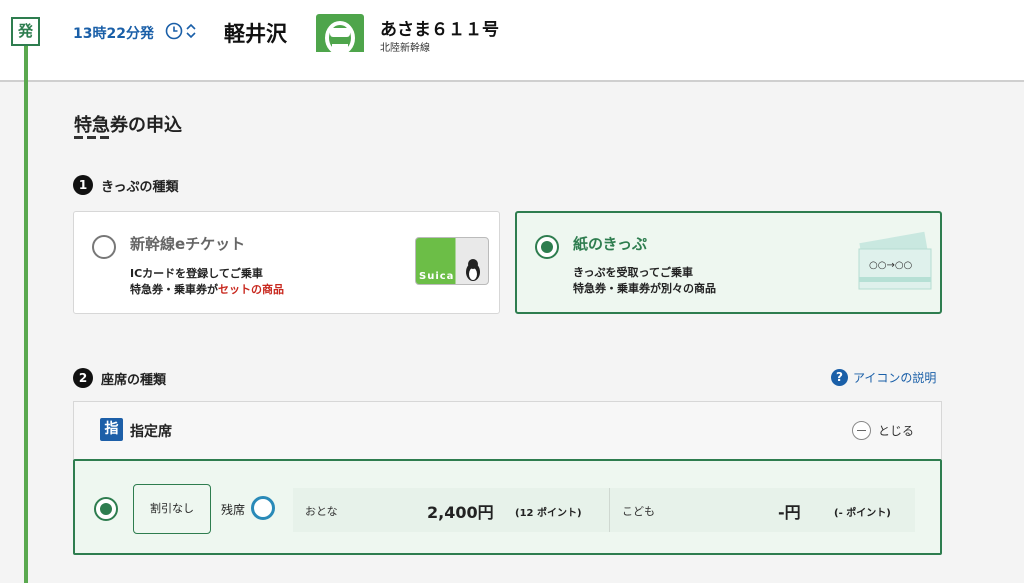 The image size is (1024, 583). I want to click on title-underline, so click(92, 137).